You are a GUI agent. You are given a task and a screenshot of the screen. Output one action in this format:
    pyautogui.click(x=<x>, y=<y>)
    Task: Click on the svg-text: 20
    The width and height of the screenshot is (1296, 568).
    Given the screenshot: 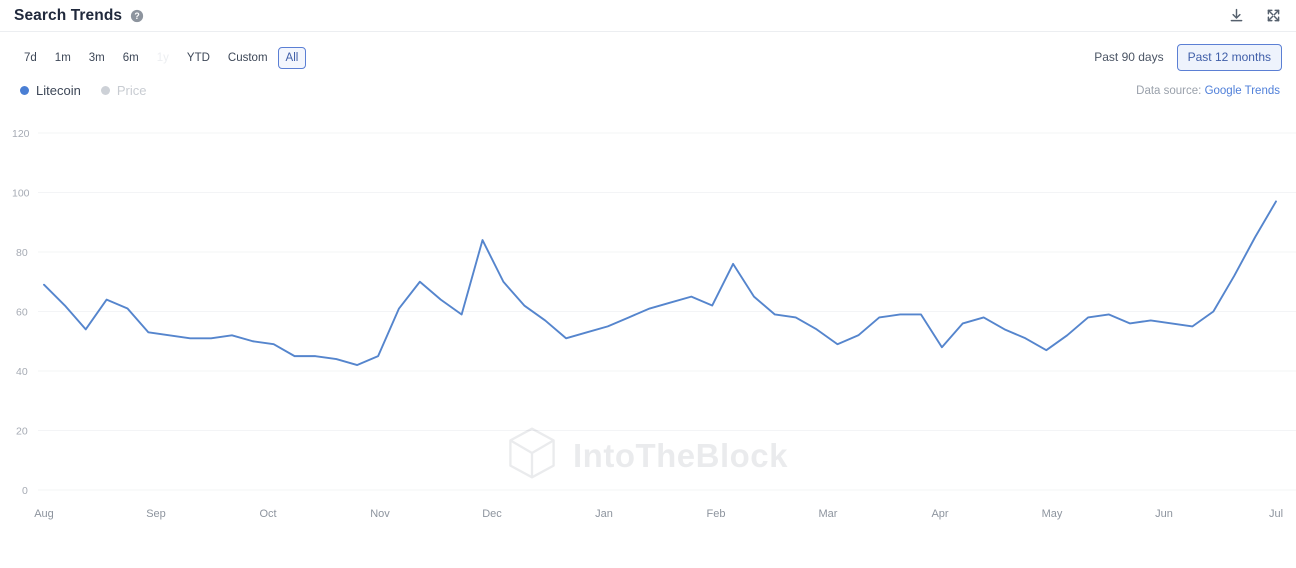 What is the action you would take?
    pyautogui.click(x=22, y=432)
    